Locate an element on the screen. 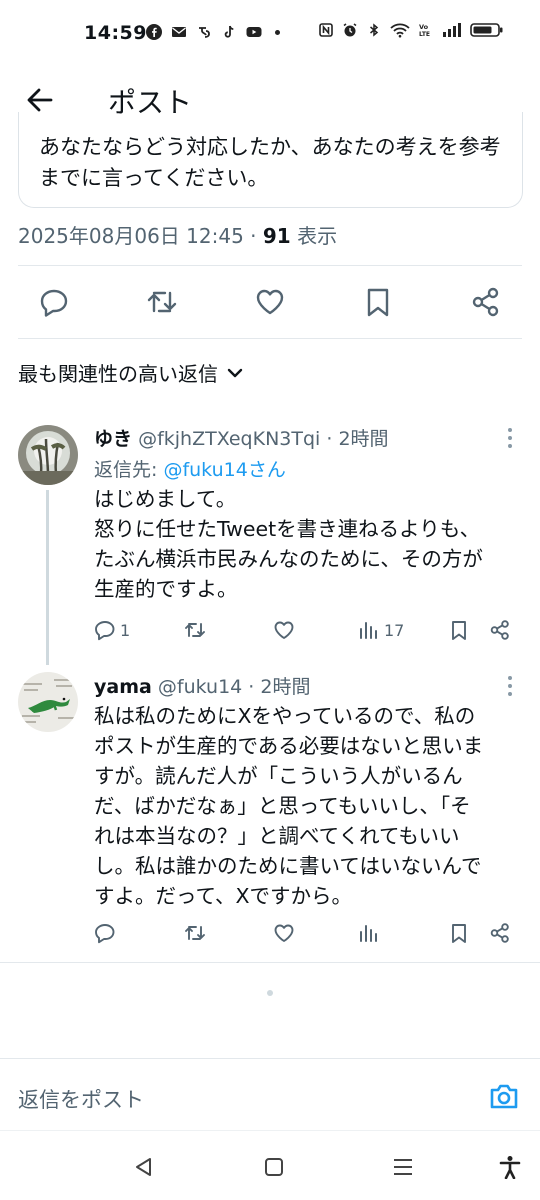 This screenshot has height=1200, width=540. quoted-post-text: あなたならどう対応したか、あなたの考えを参考までに言ってください。 is located at coordinates (270, 162).